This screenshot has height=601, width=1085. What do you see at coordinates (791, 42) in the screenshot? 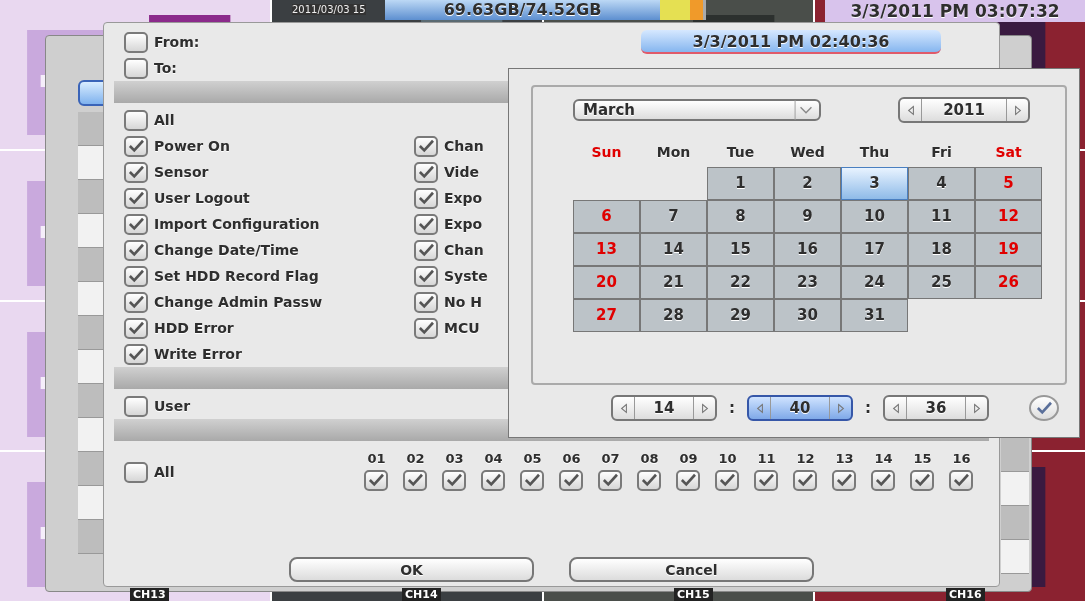
I see `date-time-button: 3/3/2011 PM 02:40:36` at bounding box center [791, 42].